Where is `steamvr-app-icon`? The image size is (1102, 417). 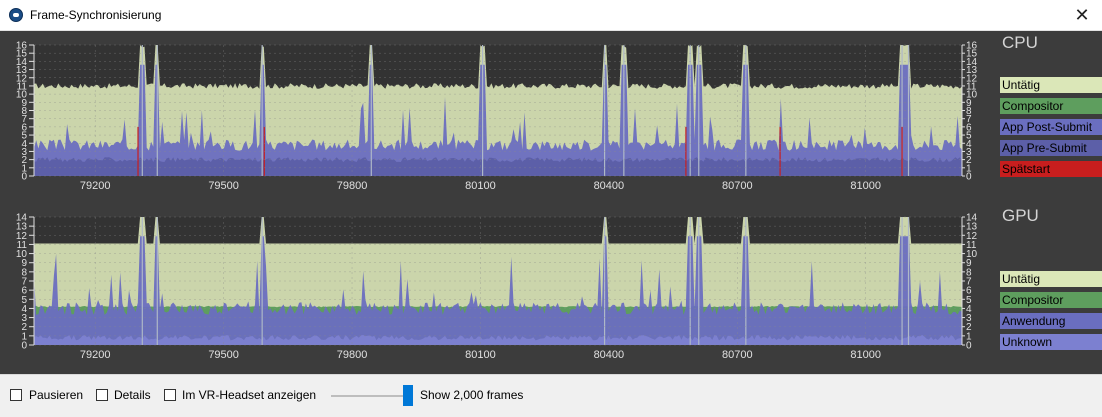 steamvr-app-icon is located at coordinates (16, 15).